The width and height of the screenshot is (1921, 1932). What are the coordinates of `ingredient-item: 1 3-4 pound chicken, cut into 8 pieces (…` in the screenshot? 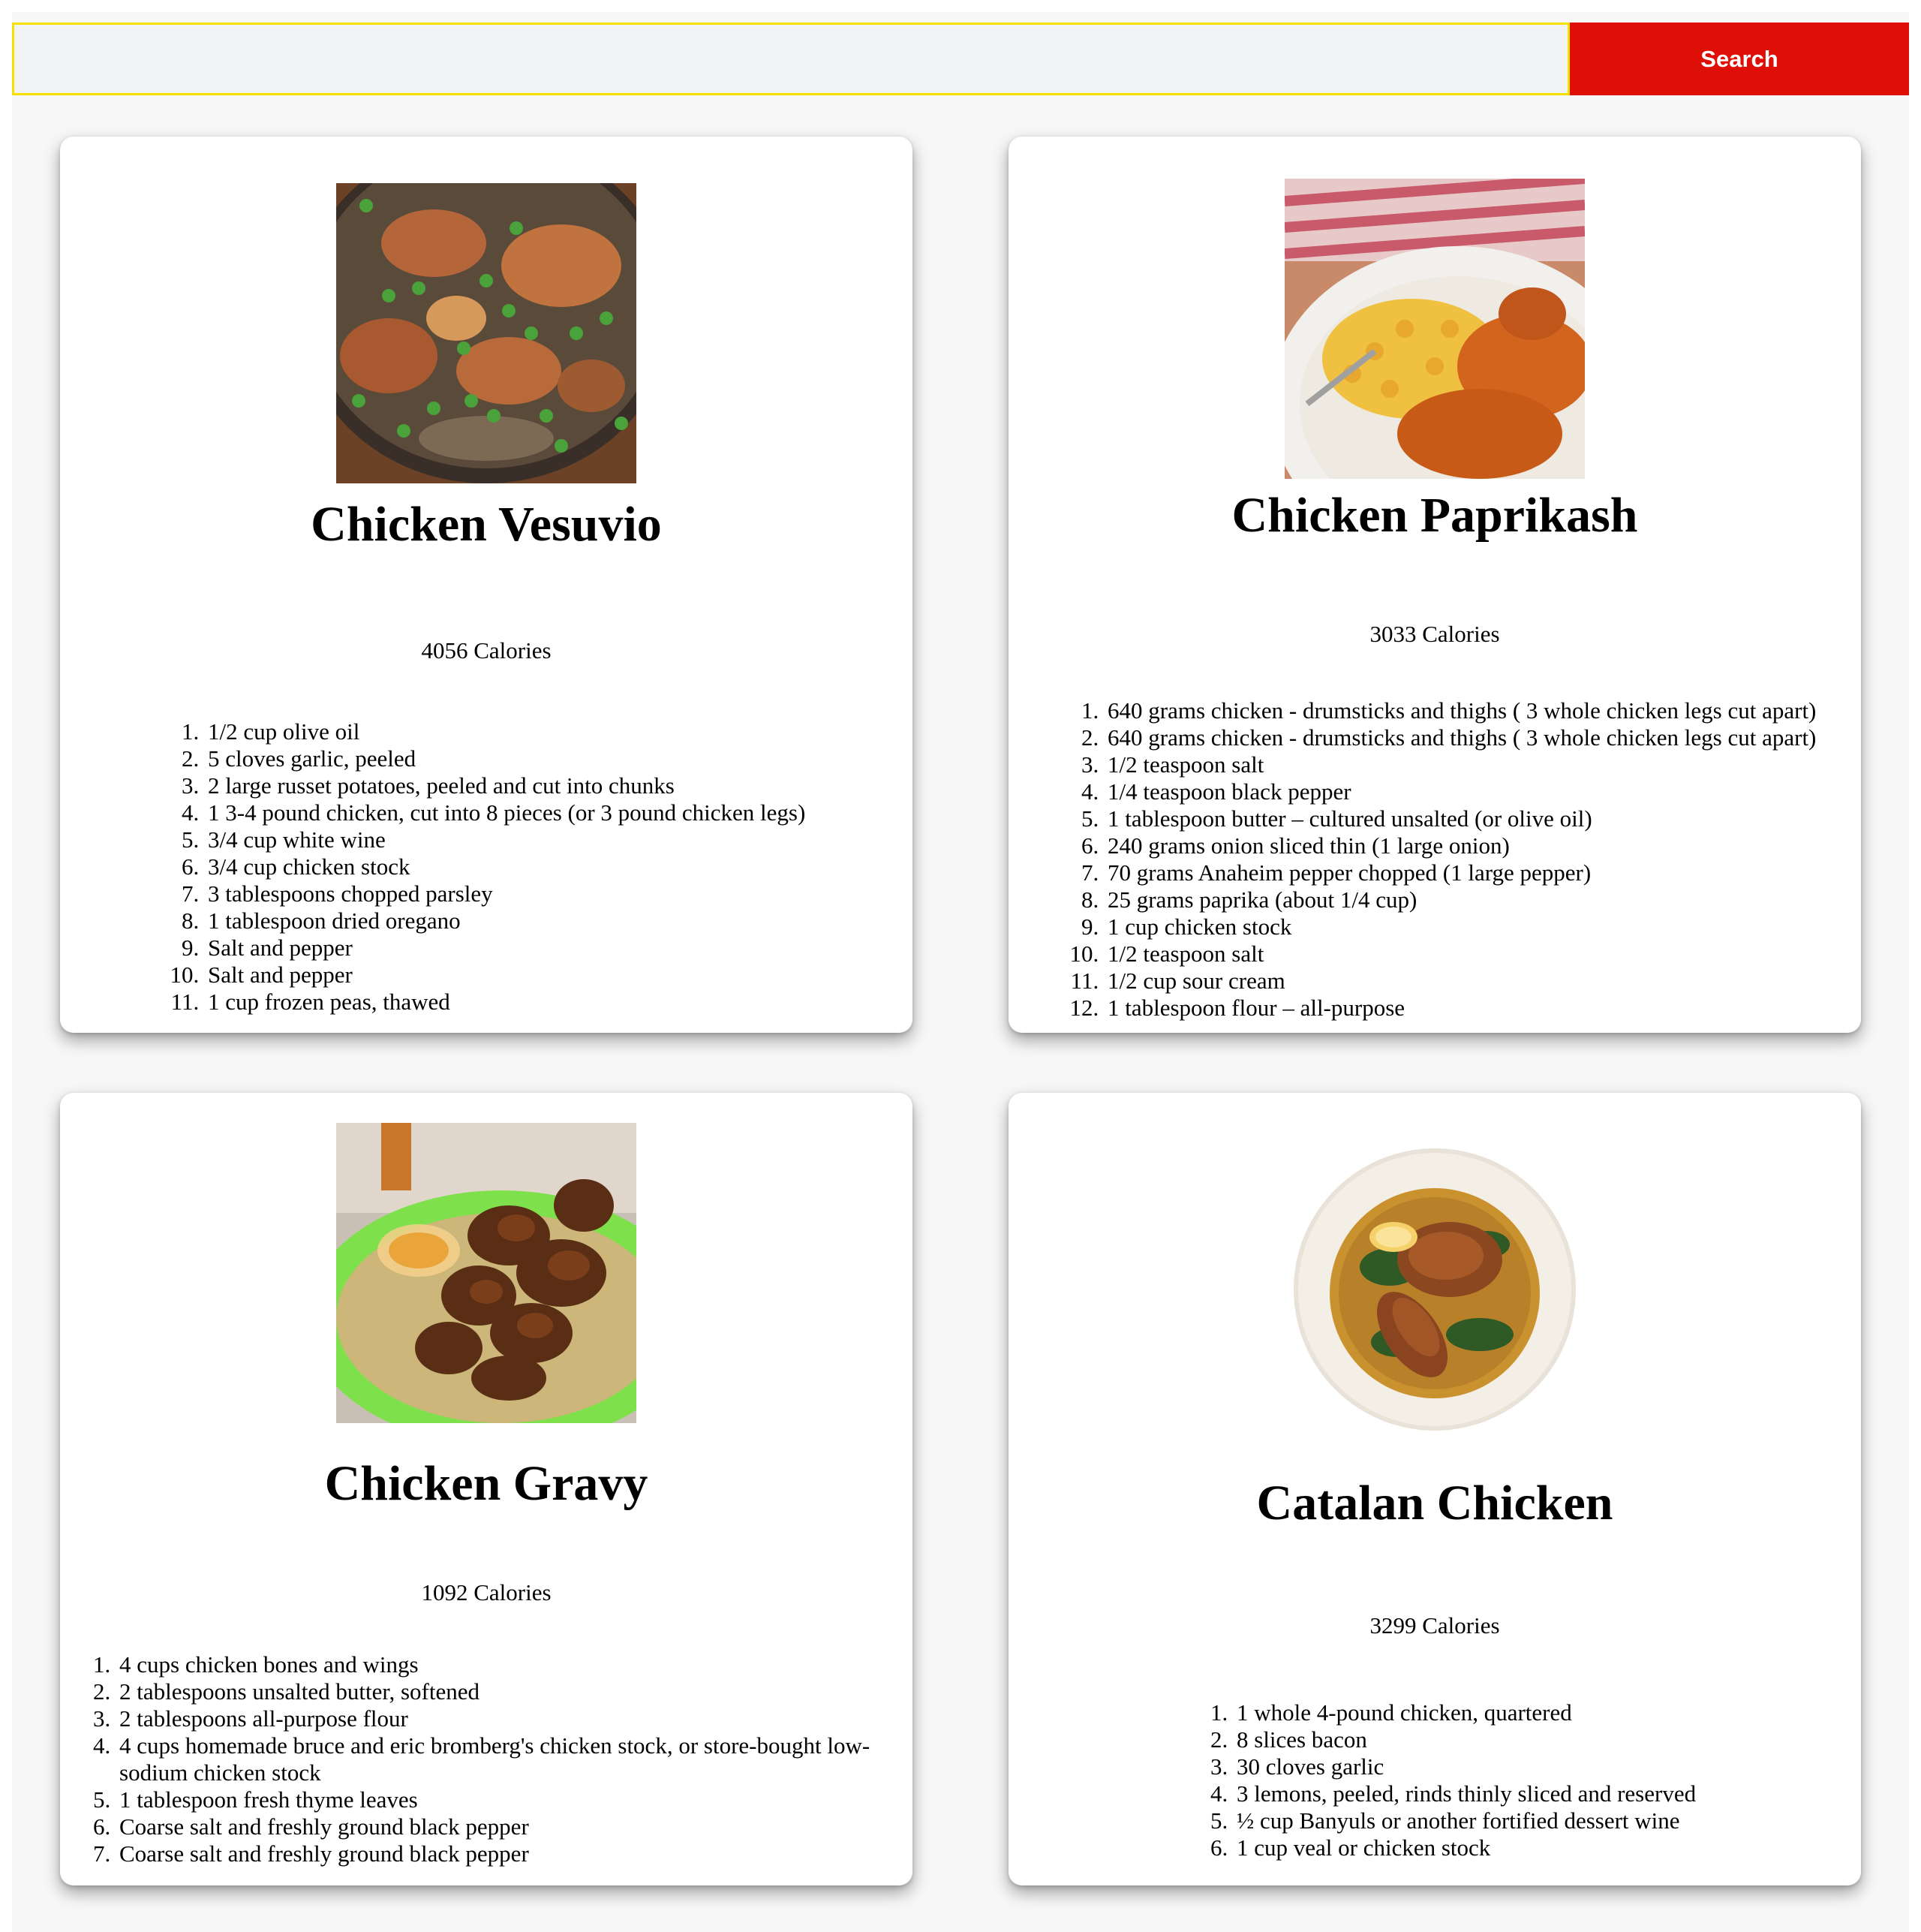 It's located at (546, 812).